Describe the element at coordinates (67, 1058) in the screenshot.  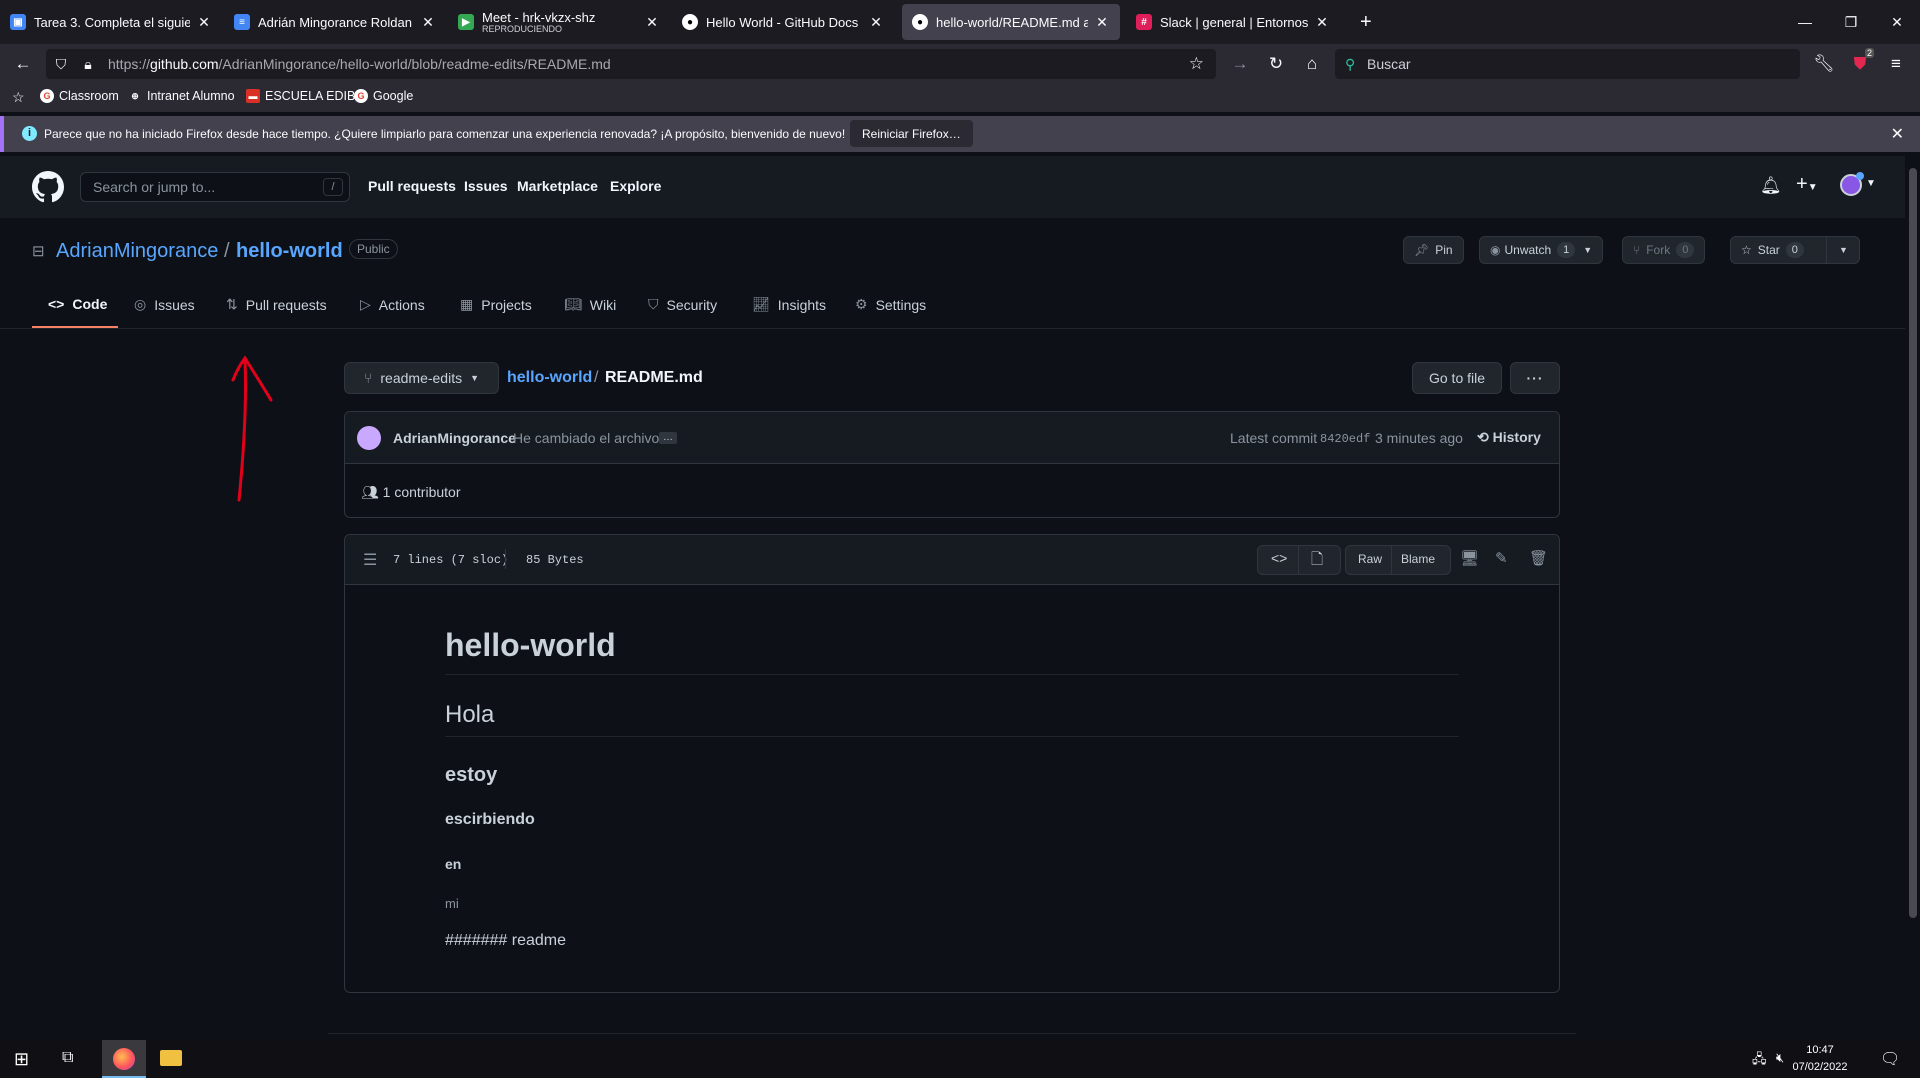
I see `task-view-icon: ⧉` at that location.